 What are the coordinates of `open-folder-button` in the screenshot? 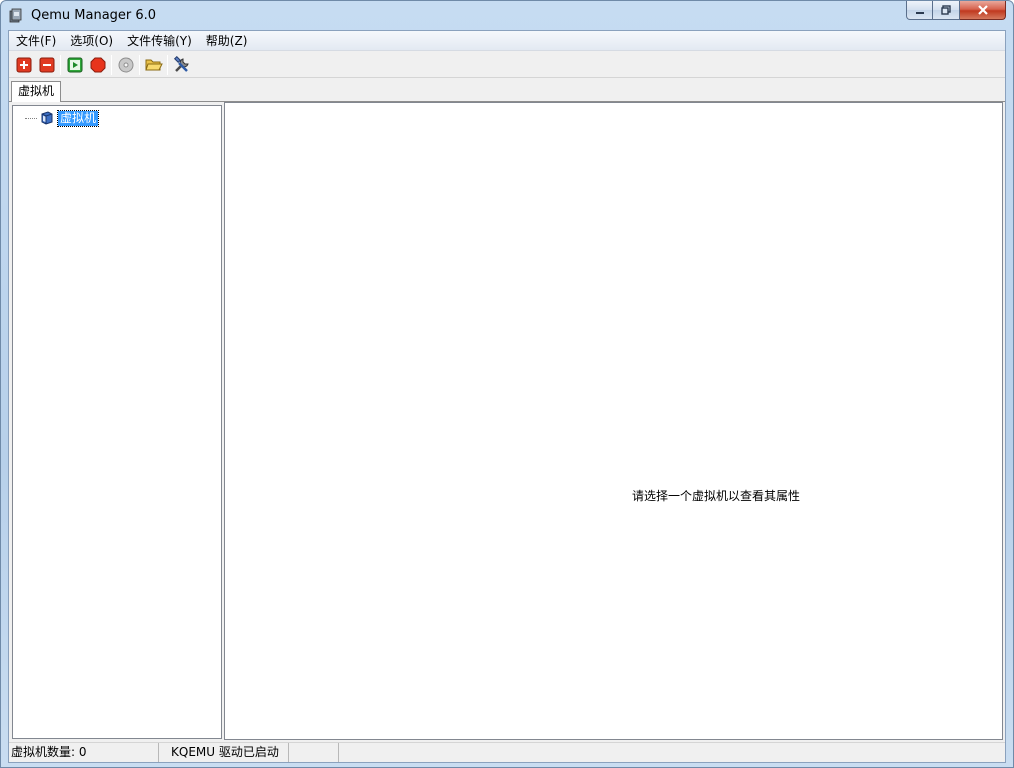 It's located at (153, 65).